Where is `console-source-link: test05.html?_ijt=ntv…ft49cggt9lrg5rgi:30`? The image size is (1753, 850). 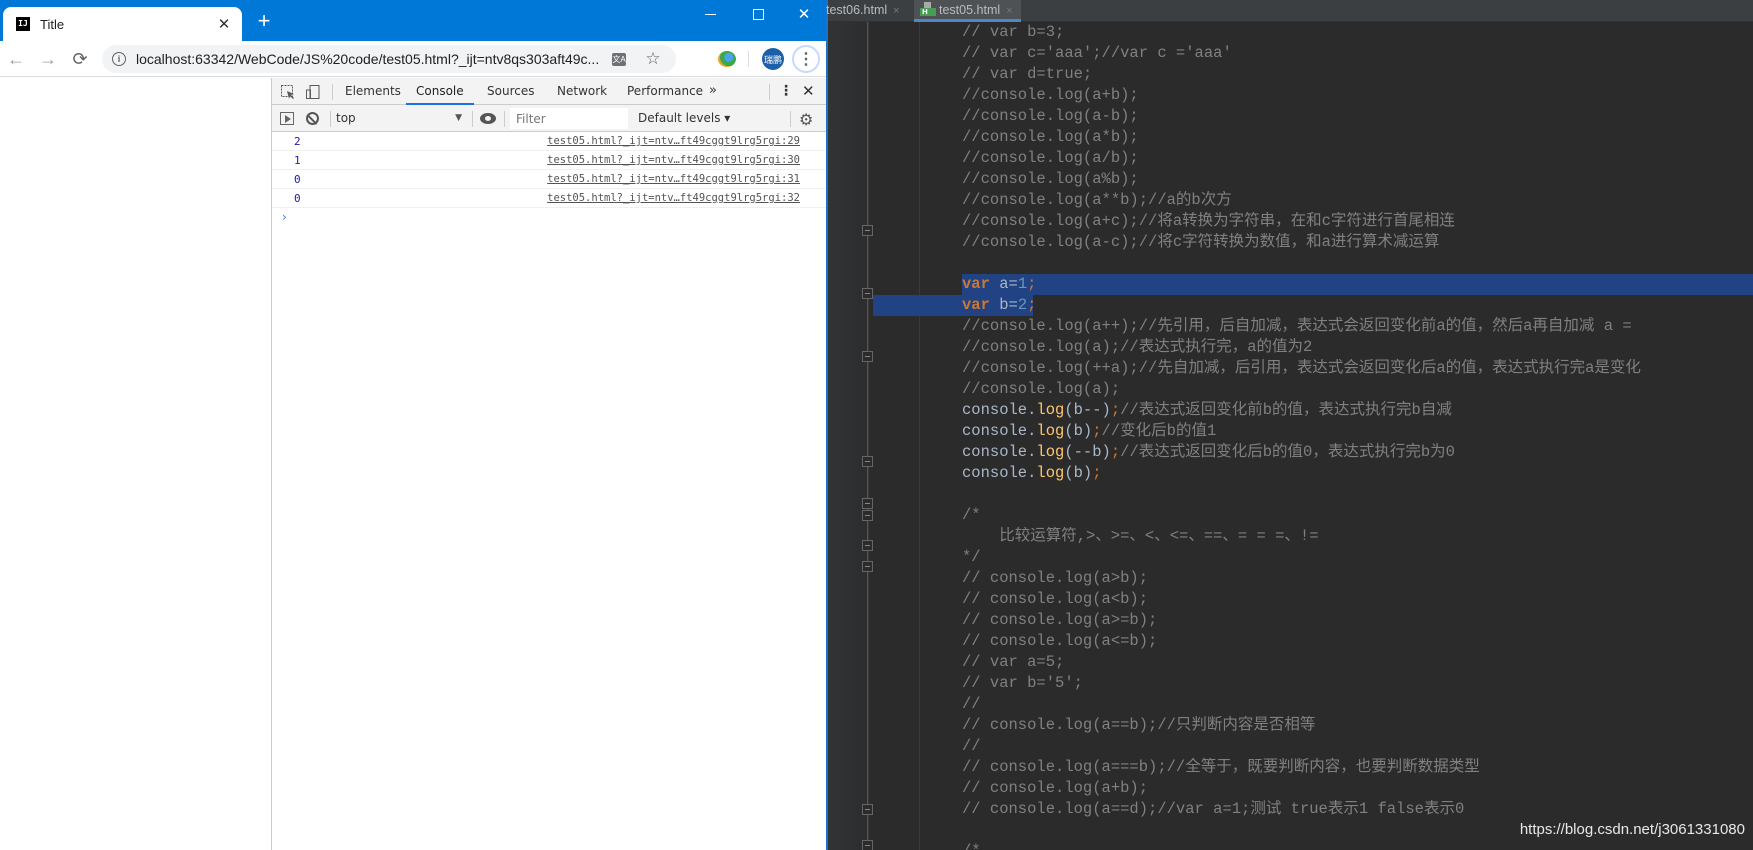
console-source-link: test05.html?_ijt=ntv…ft49cggt9lrg5rgi:30 is located at coordinates (673, 160).